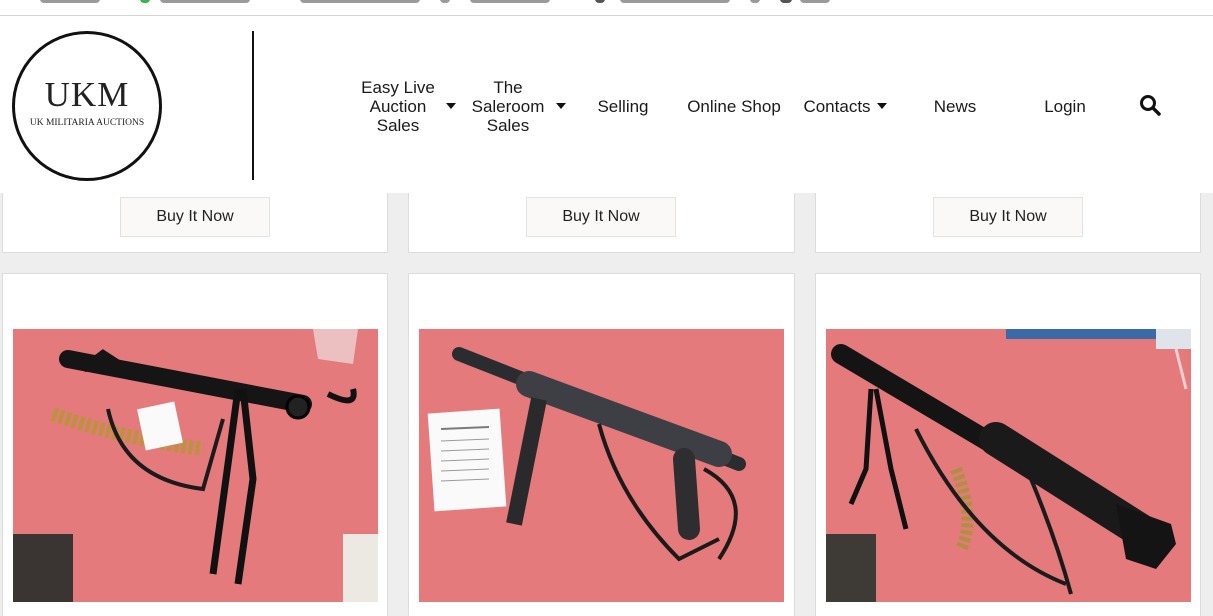  I want to click on nav-login-label: Login, so click(1065, 106).